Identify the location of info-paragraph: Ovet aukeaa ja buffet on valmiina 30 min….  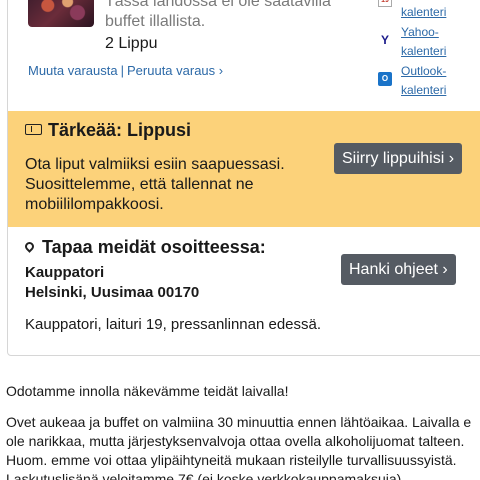
(243, 446).